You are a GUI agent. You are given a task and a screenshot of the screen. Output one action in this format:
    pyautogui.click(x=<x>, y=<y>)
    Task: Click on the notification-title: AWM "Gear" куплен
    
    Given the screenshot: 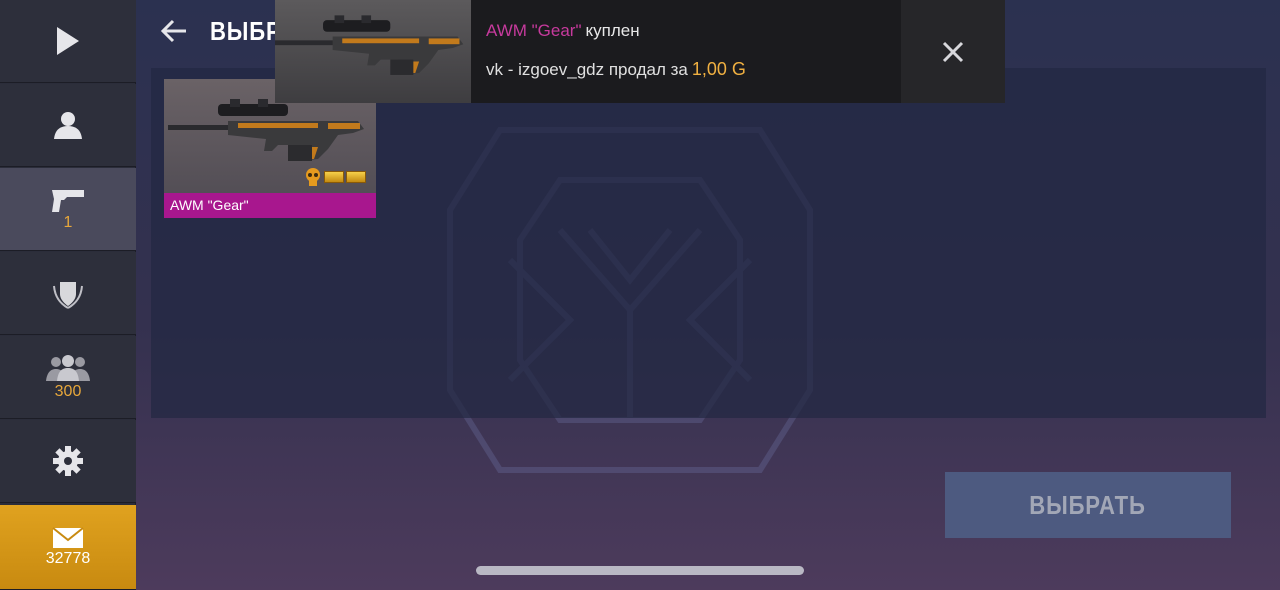 What is the action you would take?
    pyautogui.click(x=563, y=31)
    